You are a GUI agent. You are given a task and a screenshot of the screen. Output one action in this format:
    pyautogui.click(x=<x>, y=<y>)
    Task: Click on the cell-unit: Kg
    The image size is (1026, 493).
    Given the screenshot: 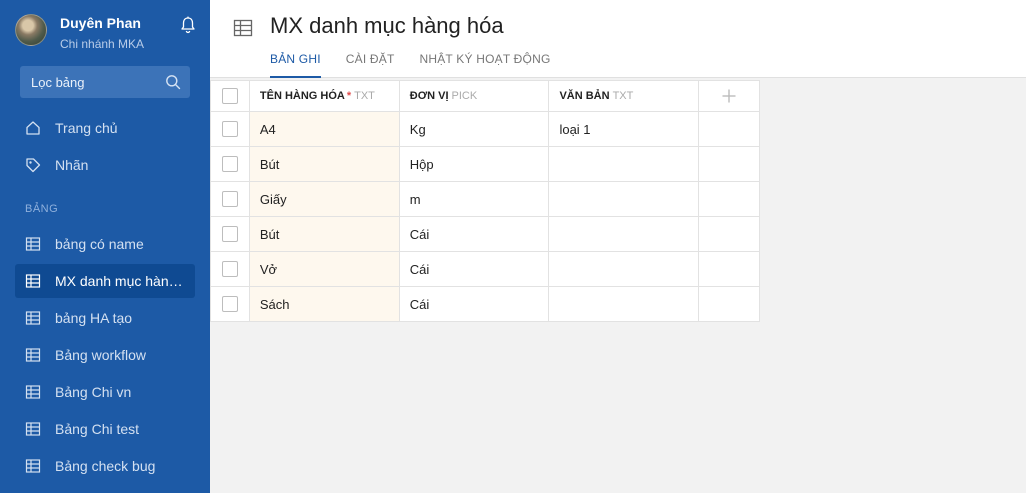 What is the action you would take?
    pyautogui.click(x=474, y=129)
    